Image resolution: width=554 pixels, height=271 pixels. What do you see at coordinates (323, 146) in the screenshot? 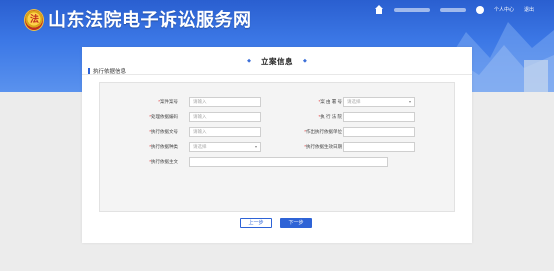
I see `label-effective-date: *执行依据生效日期` at bounding box center [323, 146].